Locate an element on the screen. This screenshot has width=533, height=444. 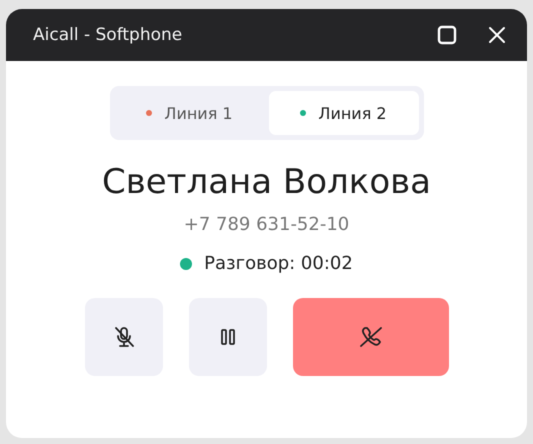
call-status: Разговор: 00:02 is located at coordinates (278, 263).